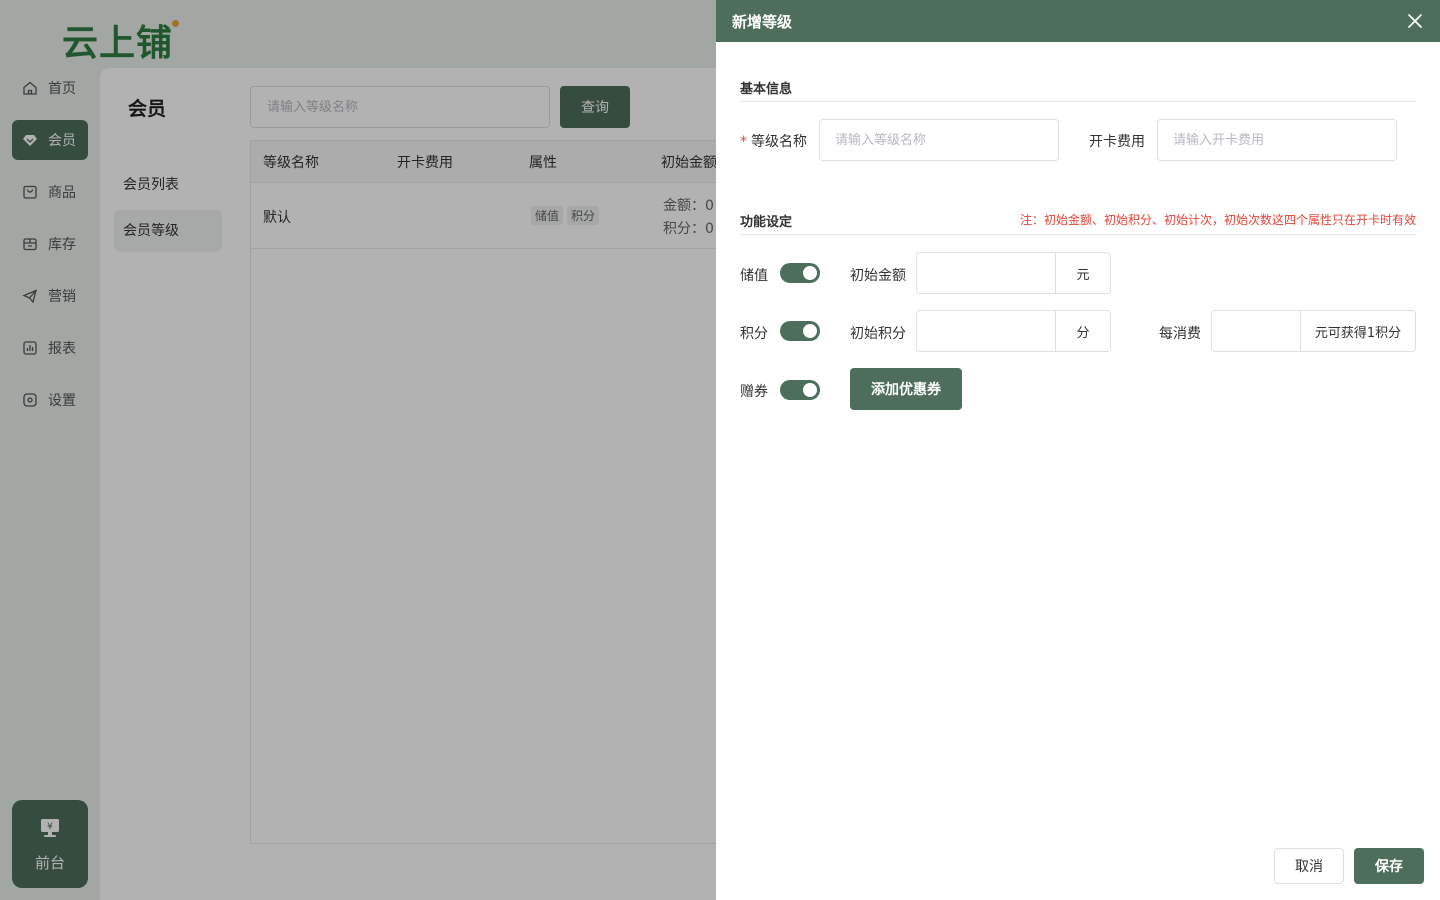  What do you see at coordinates (1357, 331) in the screenshot?
I see `per-spend-unit: 元可获得1积分` at bounding box center [1357, 331].